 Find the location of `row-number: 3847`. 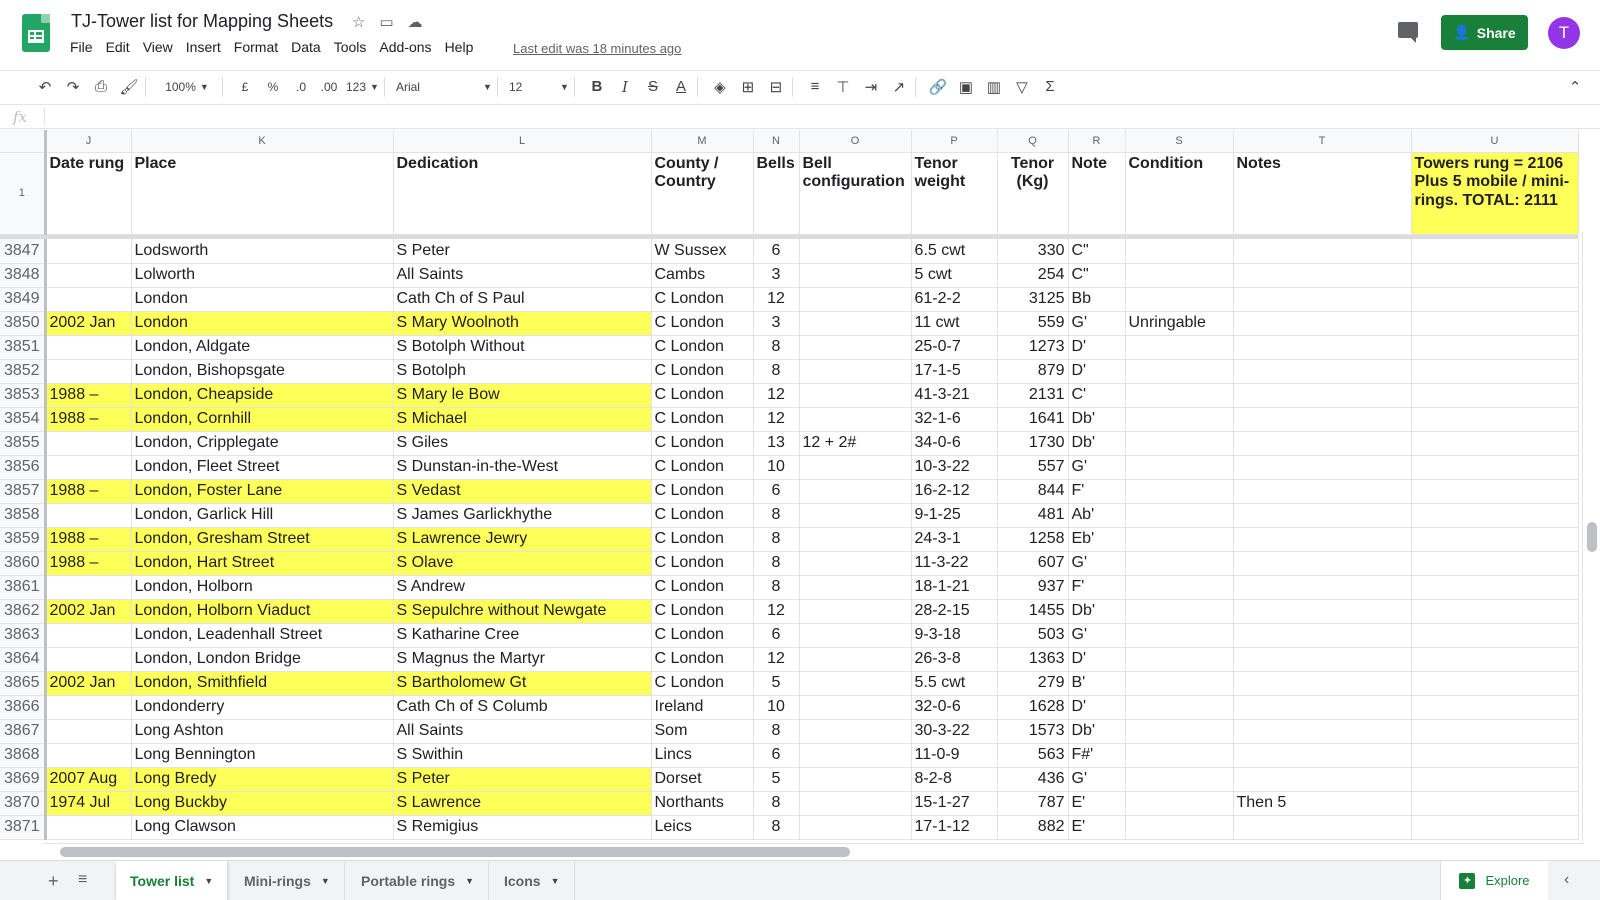

row-number: 3847 is located at coordinates (23, 251).